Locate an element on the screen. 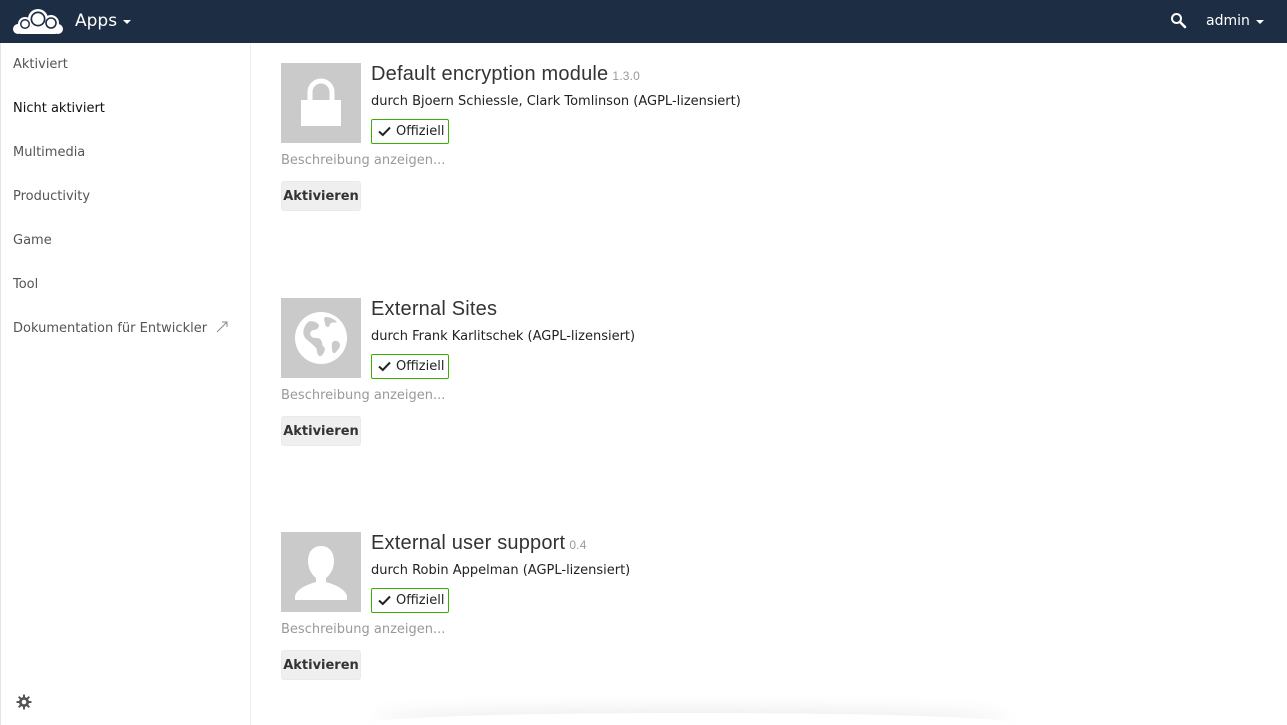  app-title: Default encryption module 1.3.0 is located at coordinates (505, 74).